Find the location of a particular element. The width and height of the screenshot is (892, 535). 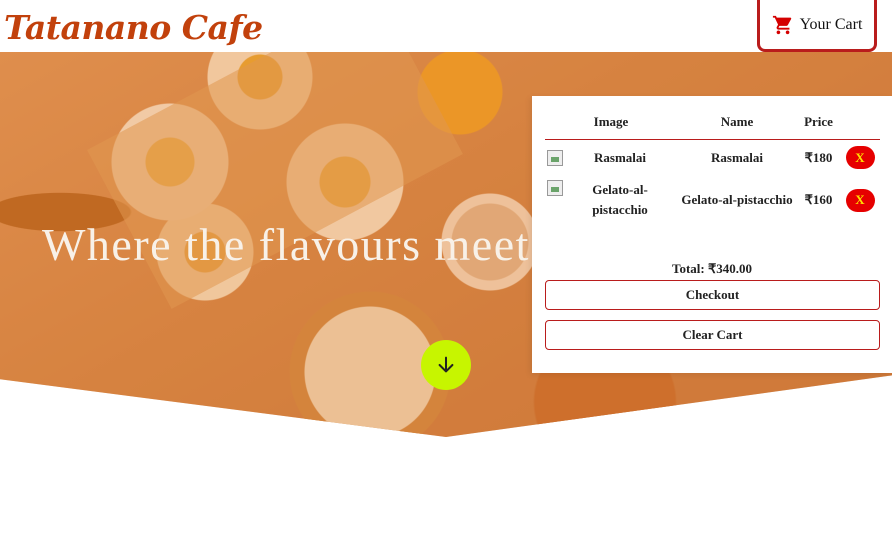

column-header-action is located at coordinates (860, 123).